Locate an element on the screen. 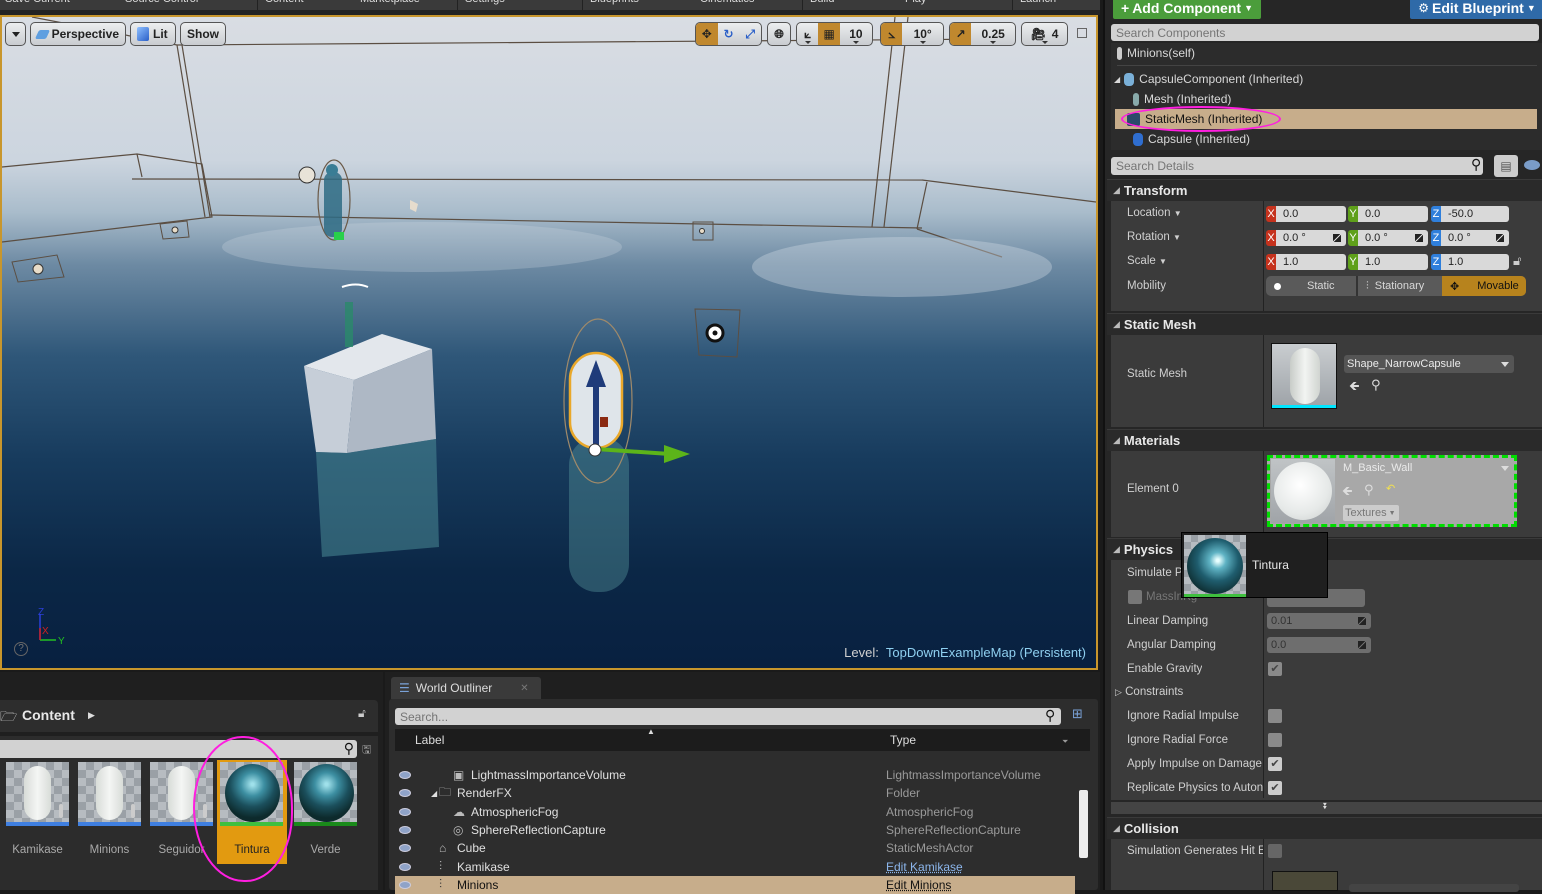  lighting-mode-button: Lit is located at coordinates (153, 34).